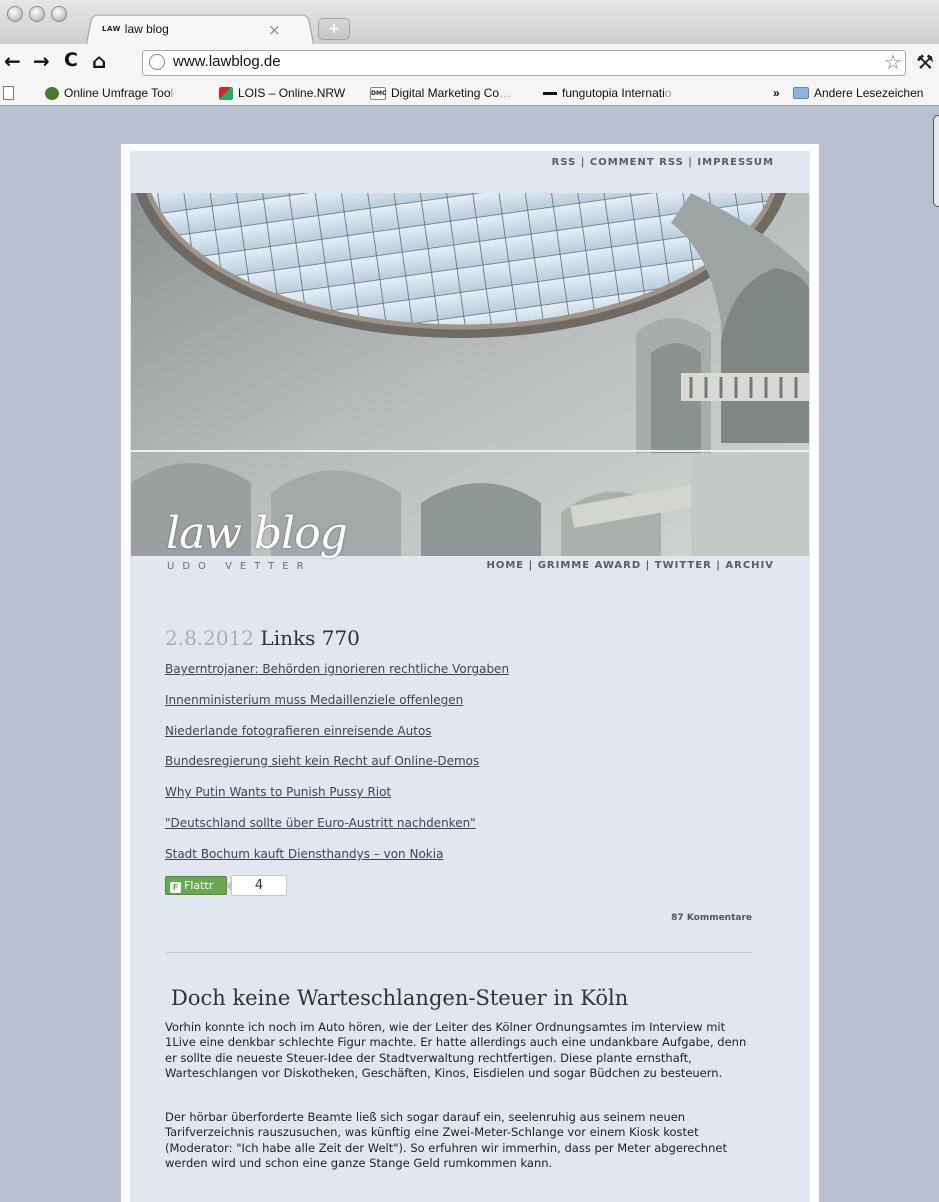  Describe the element at coordinates (210, 638) in the screenshot. I see `post-date: 2.8.2012` at that location.